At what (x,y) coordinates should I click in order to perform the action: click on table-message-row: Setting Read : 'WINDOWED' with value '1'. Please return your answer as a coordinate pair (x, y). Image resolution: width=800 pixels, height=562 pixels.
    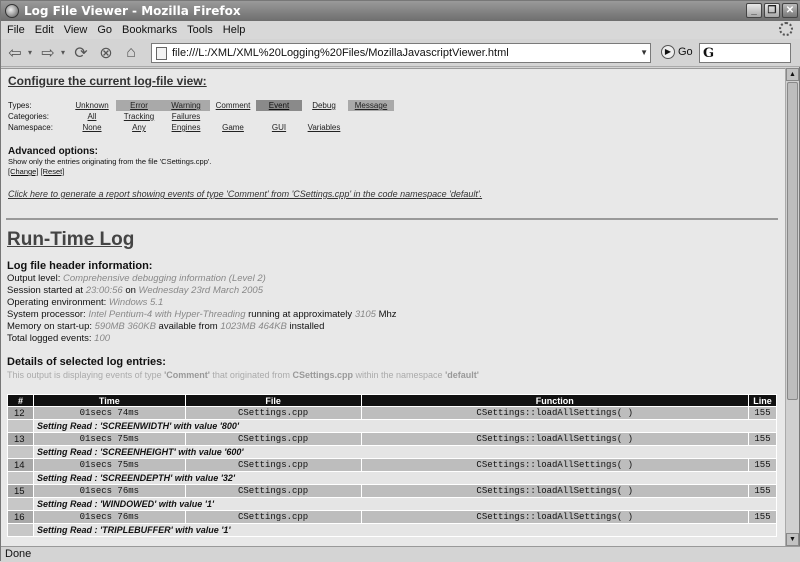
    Looking at the image, I should click on (392, 504).